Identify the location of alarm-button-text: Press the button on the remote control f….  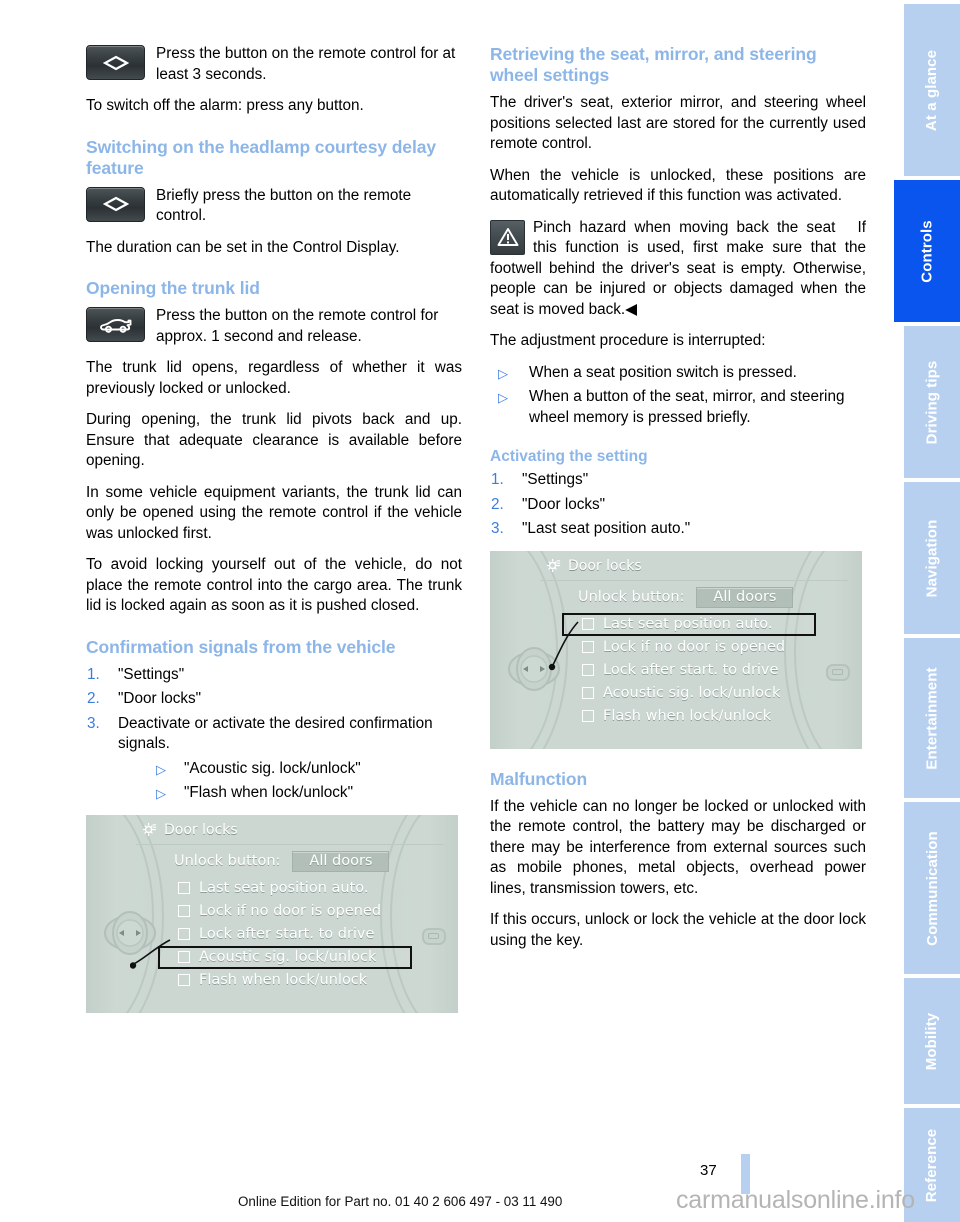
(306, 64).